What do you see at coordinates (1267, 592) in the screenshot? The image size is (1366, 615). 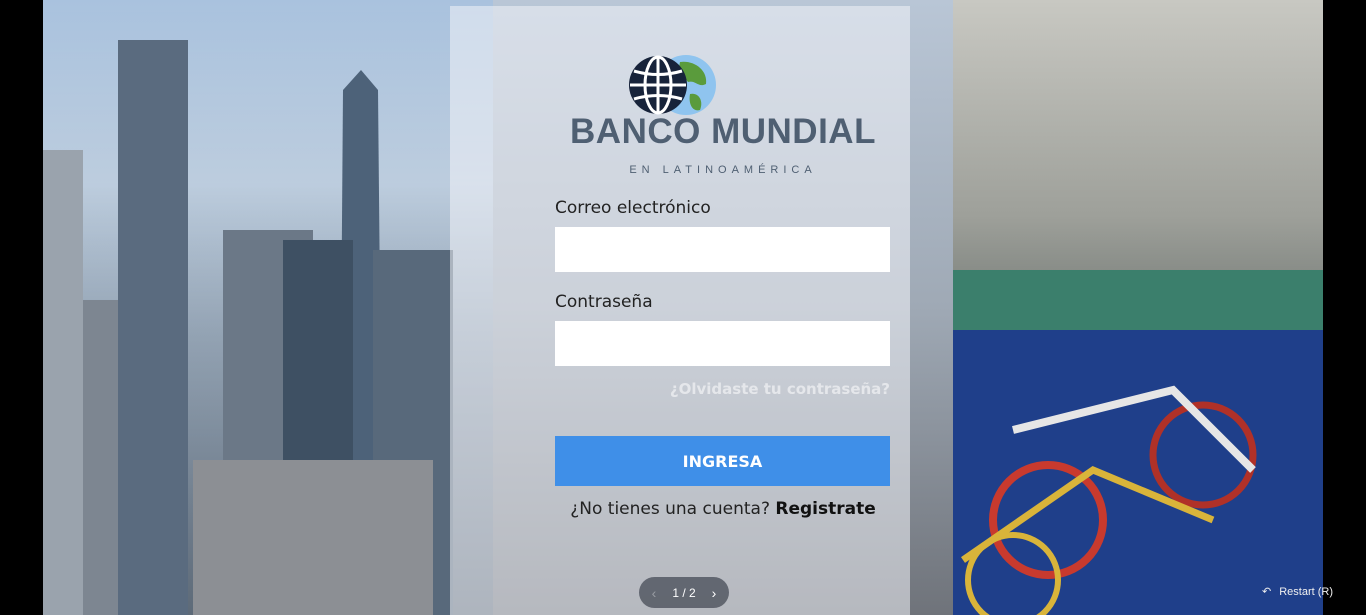 I see `undo-arrow-icon: ↶` at bounding box center [1267, 592].